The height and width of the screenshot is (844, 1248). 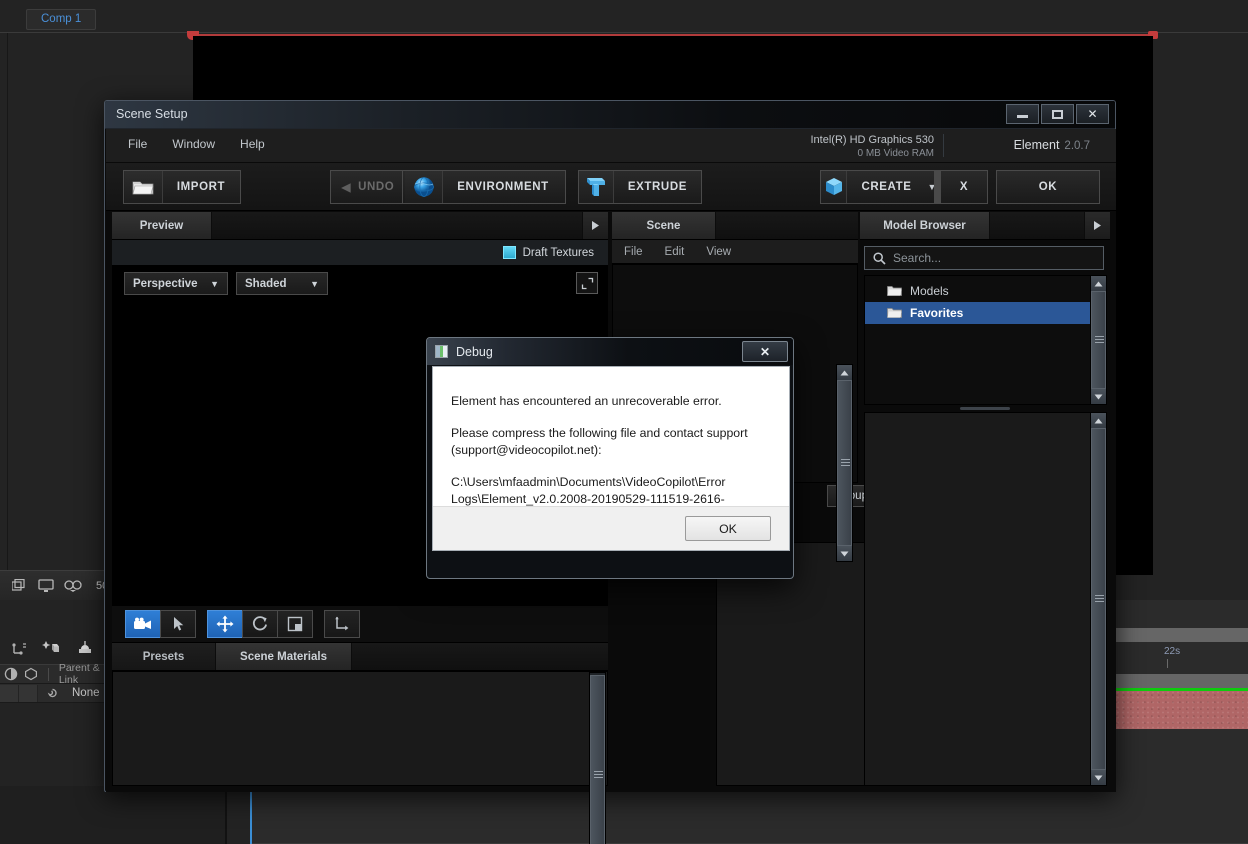 What do you see at coordinates (1180, 710) in the screenshot?
I see `timeline-layer-bar` at bounding box center [1180, 710].